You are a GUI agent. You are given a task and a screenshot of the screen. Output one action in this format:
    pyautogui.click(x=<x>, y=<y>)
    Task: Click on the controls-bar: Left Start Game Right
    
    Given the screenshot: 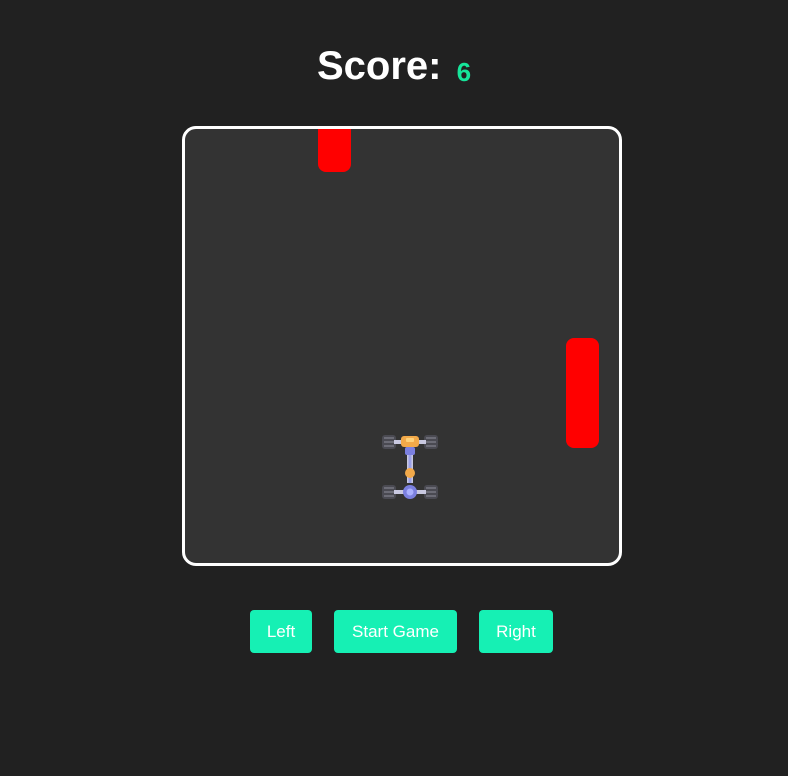 What is the action you would take?
    pyautogui.click(x=394, y=631)
    